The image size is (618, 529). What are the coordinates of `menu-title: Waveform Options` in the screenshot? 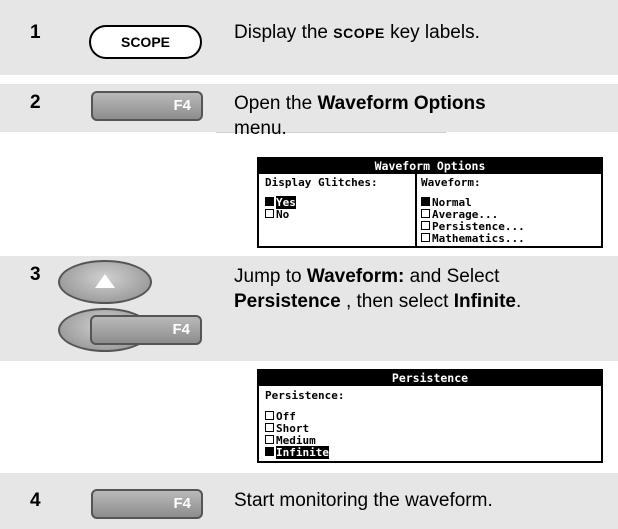 It's located at (430, 166).